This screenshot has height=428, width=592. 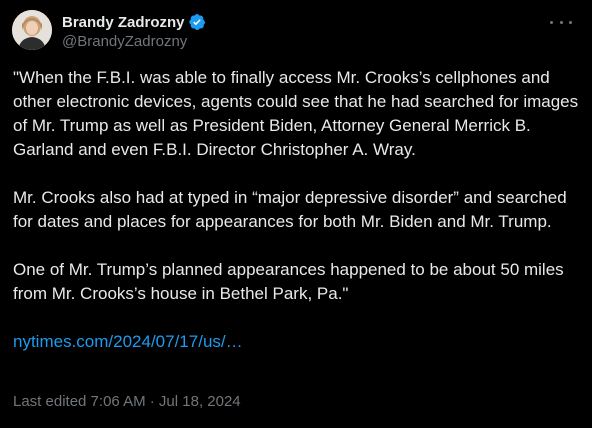 I want to click on more-horizontal-icon, so click(x=561, y=22).